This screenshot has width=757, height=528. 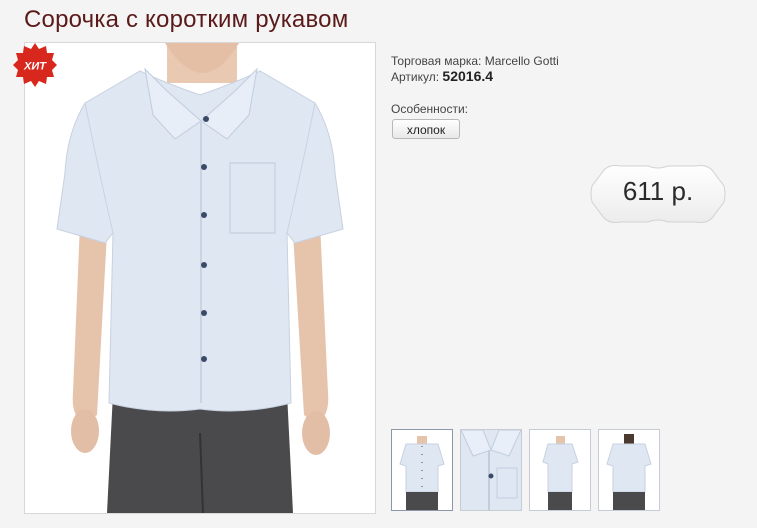 I want to click on thumbnail-side, so click(x=560, y=470).